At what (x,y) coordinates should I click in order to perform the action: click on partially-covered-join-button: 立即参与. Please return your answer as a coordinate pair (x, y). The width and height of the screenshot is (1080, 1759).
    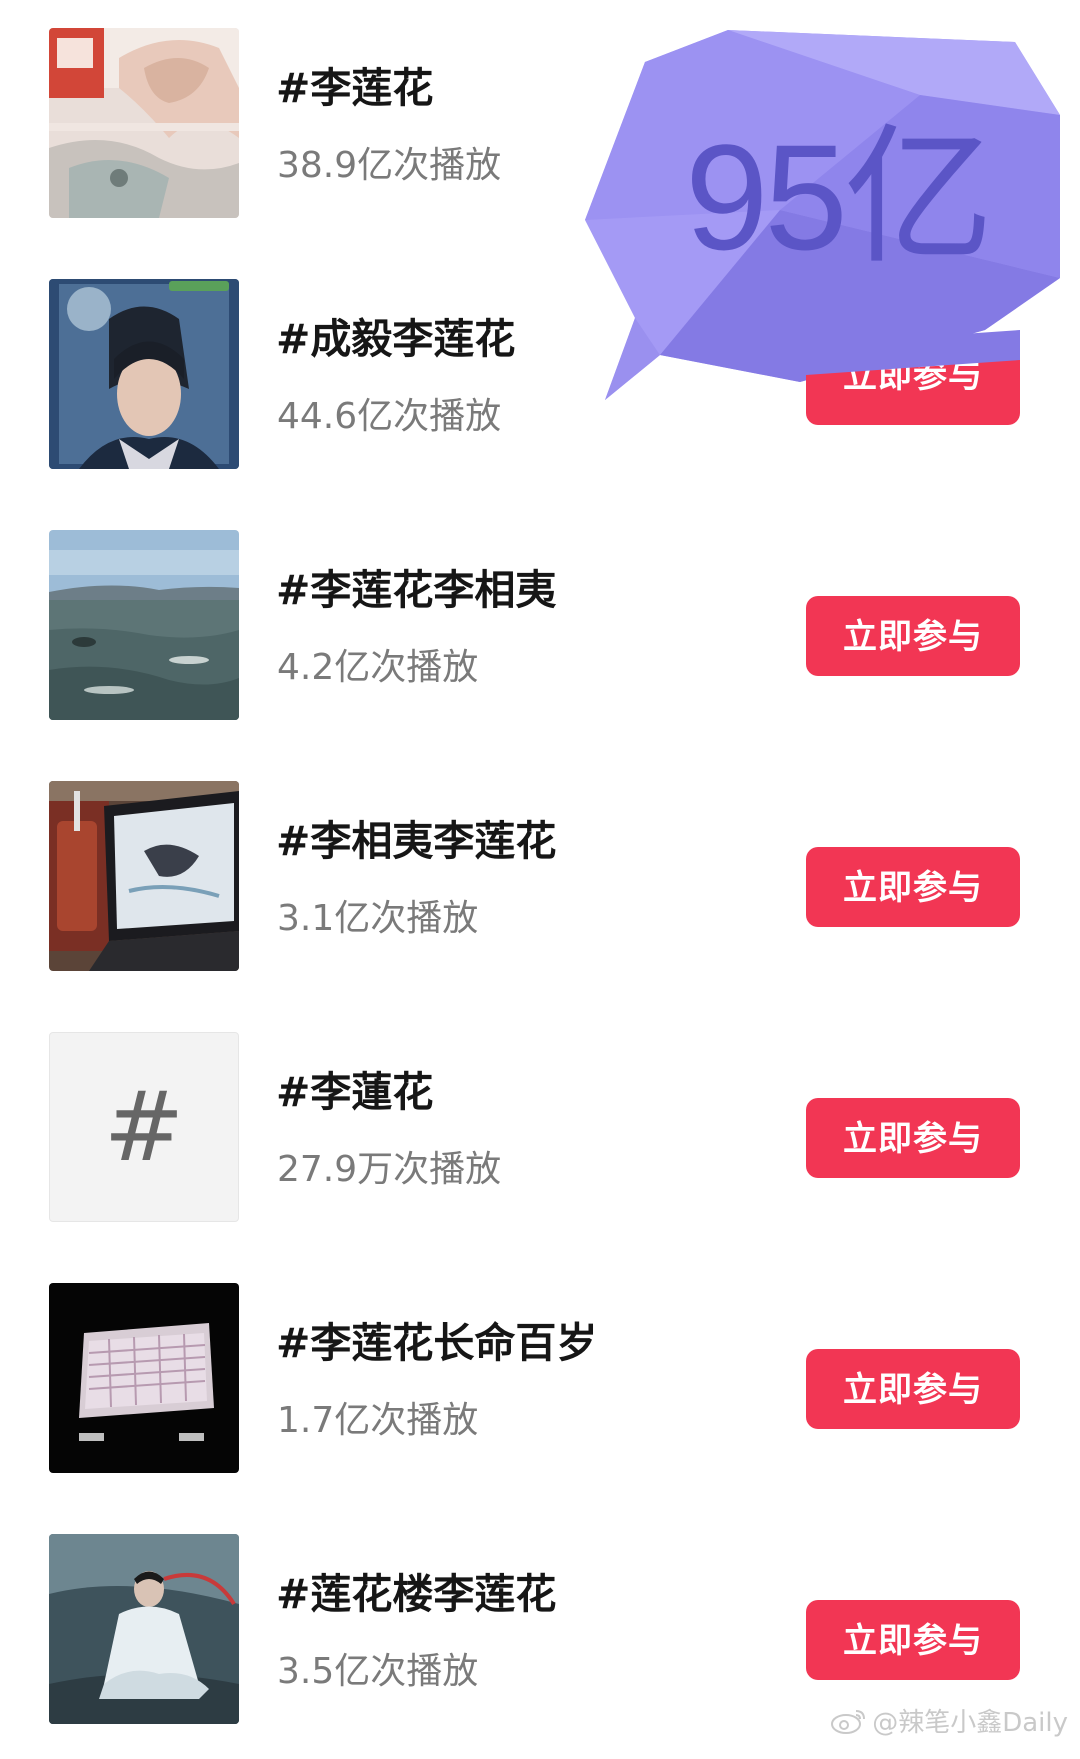
    Looking at the image, I should click on (913, 380).